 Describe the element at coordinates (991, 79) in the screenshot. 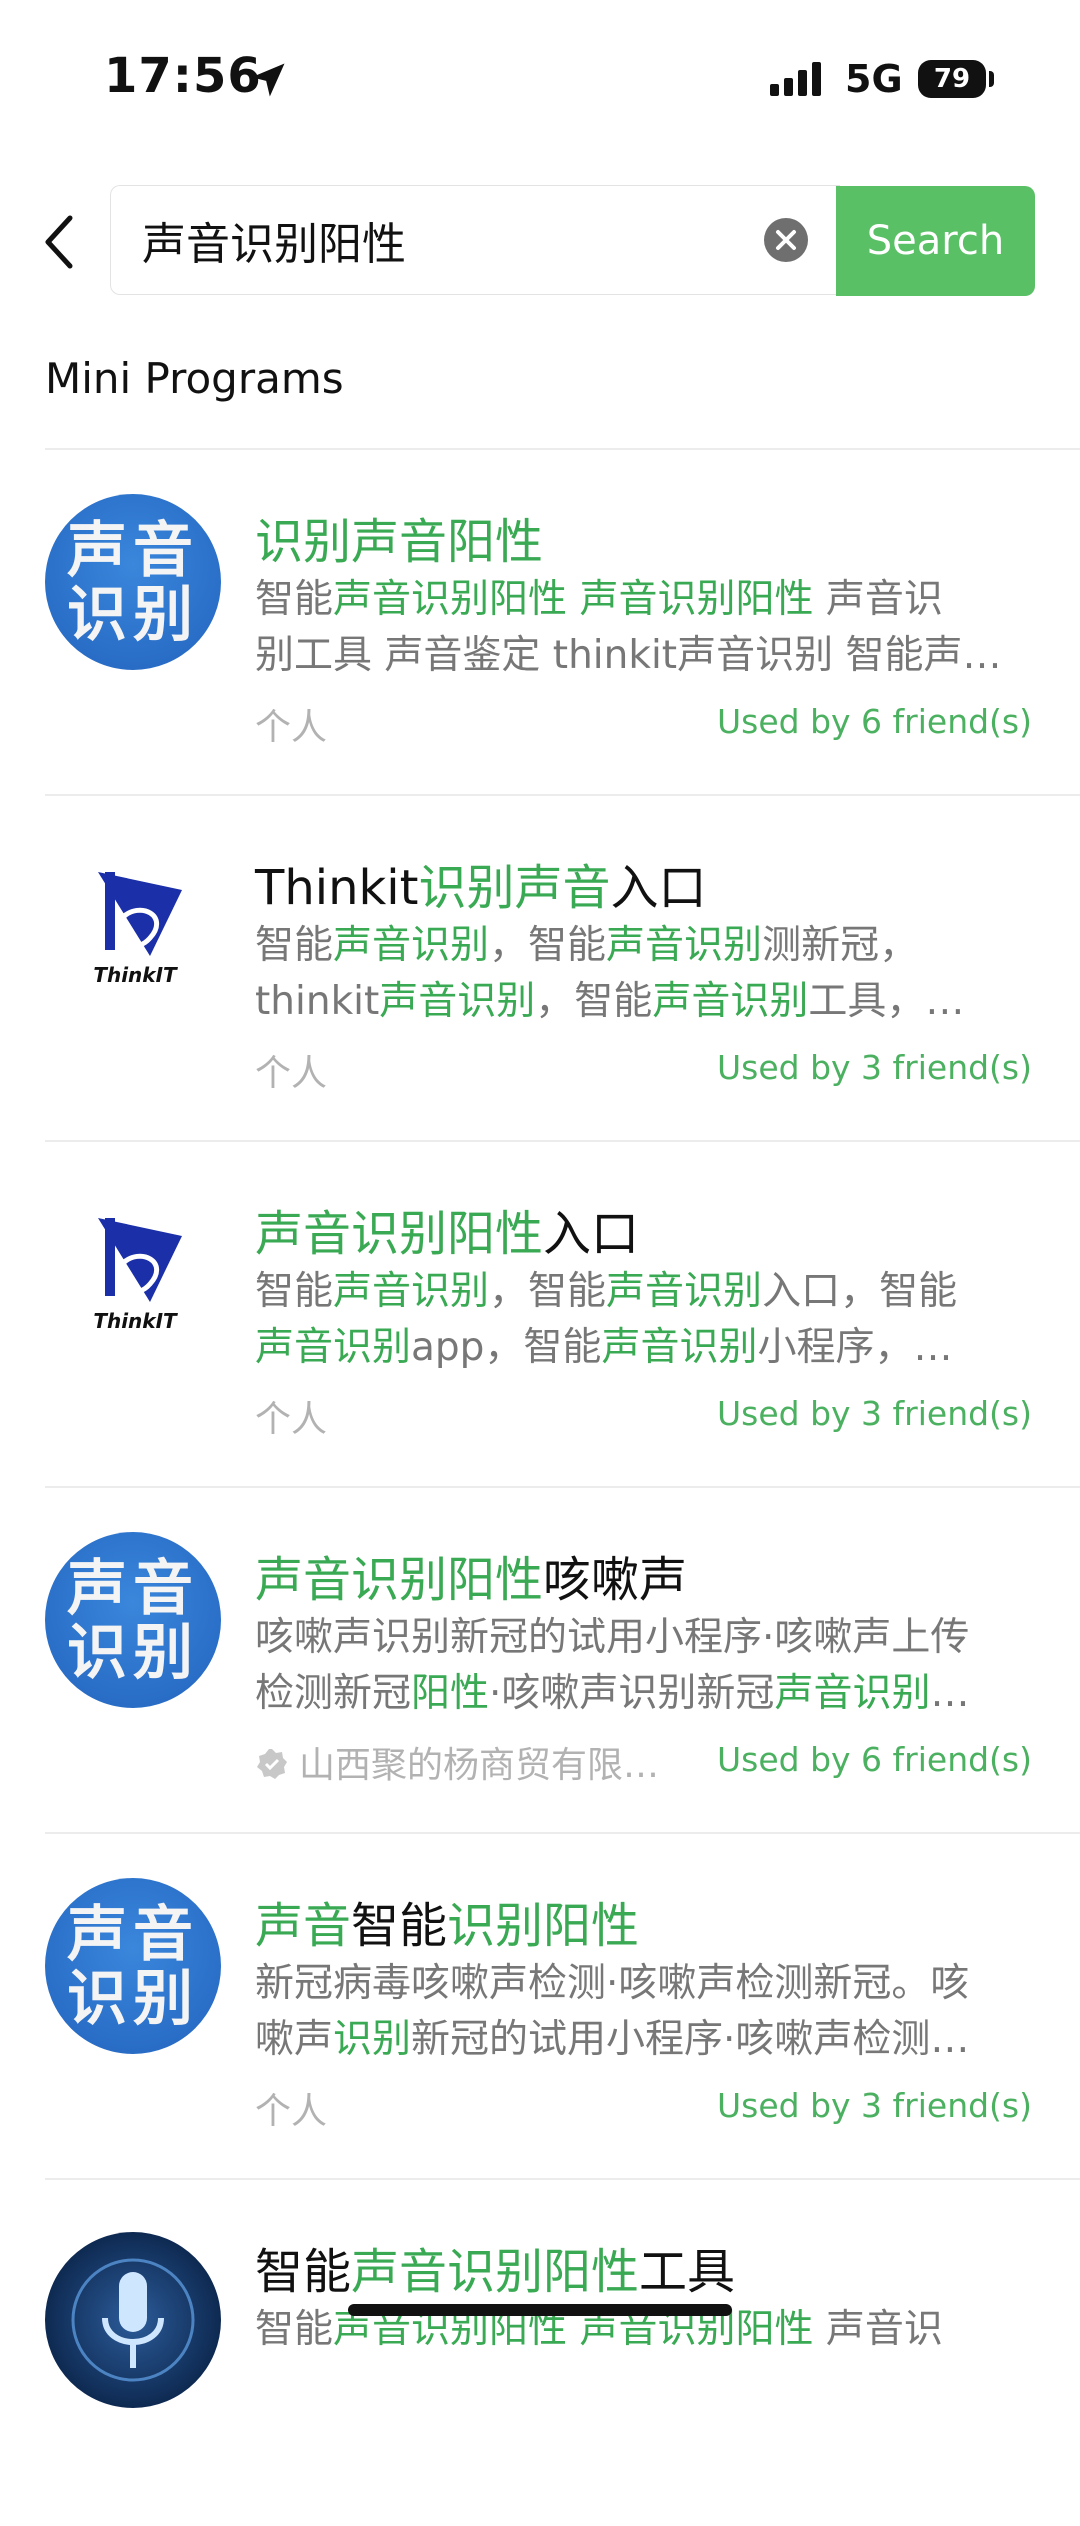

I see `battery-tip` at that location.